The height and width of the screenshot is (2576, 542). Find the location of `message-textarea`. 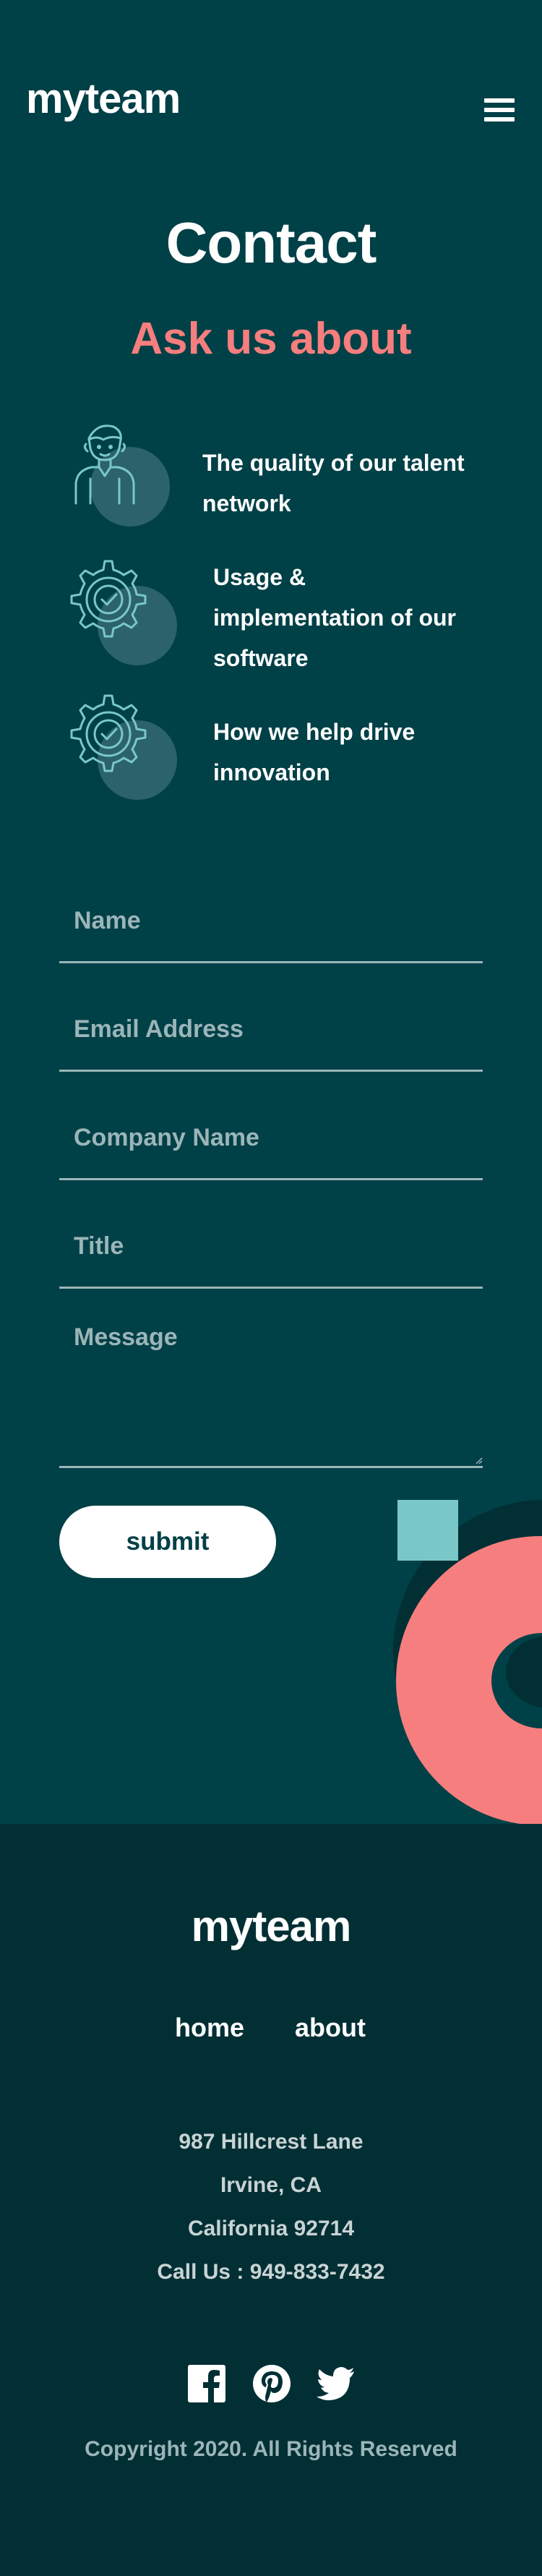

message-textarea is located at coordinates (271, 1387).